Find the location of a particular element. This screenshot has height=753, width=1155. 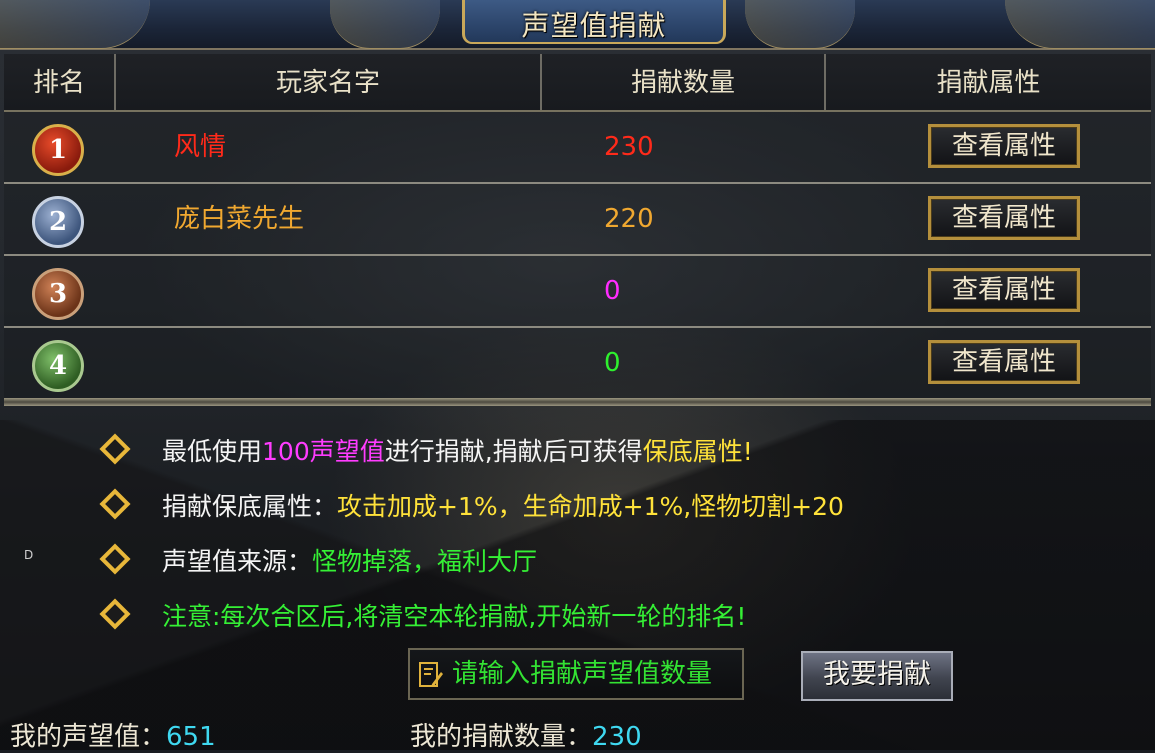

my-reputation-value: 651 is located at coordinates (191, 737).